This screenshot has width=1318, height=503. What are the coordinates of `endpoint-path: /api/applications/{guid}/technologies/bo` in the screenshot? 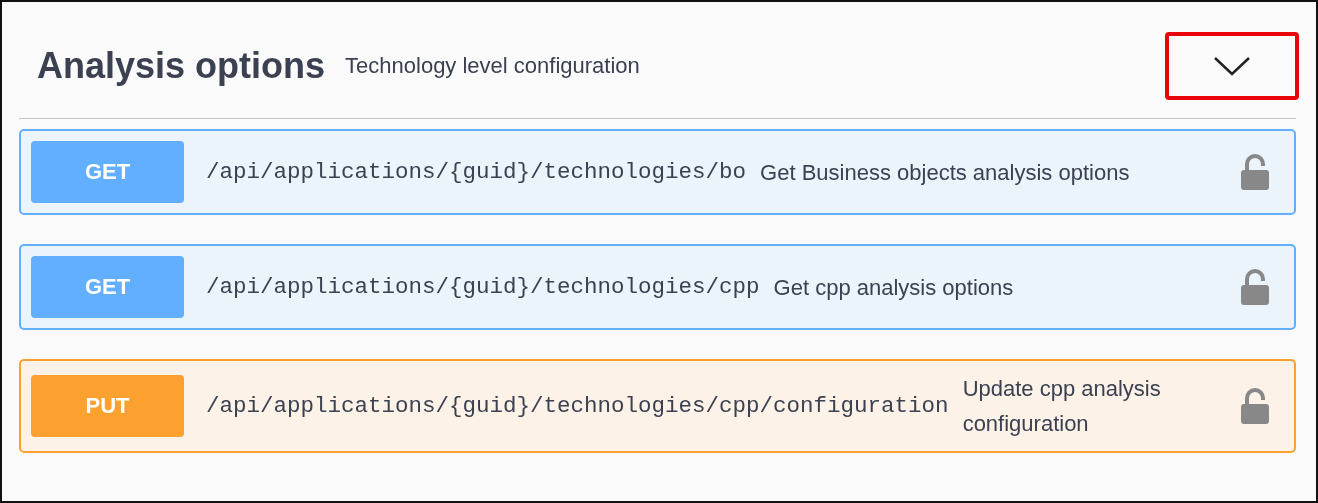 It's located at (476, 172).